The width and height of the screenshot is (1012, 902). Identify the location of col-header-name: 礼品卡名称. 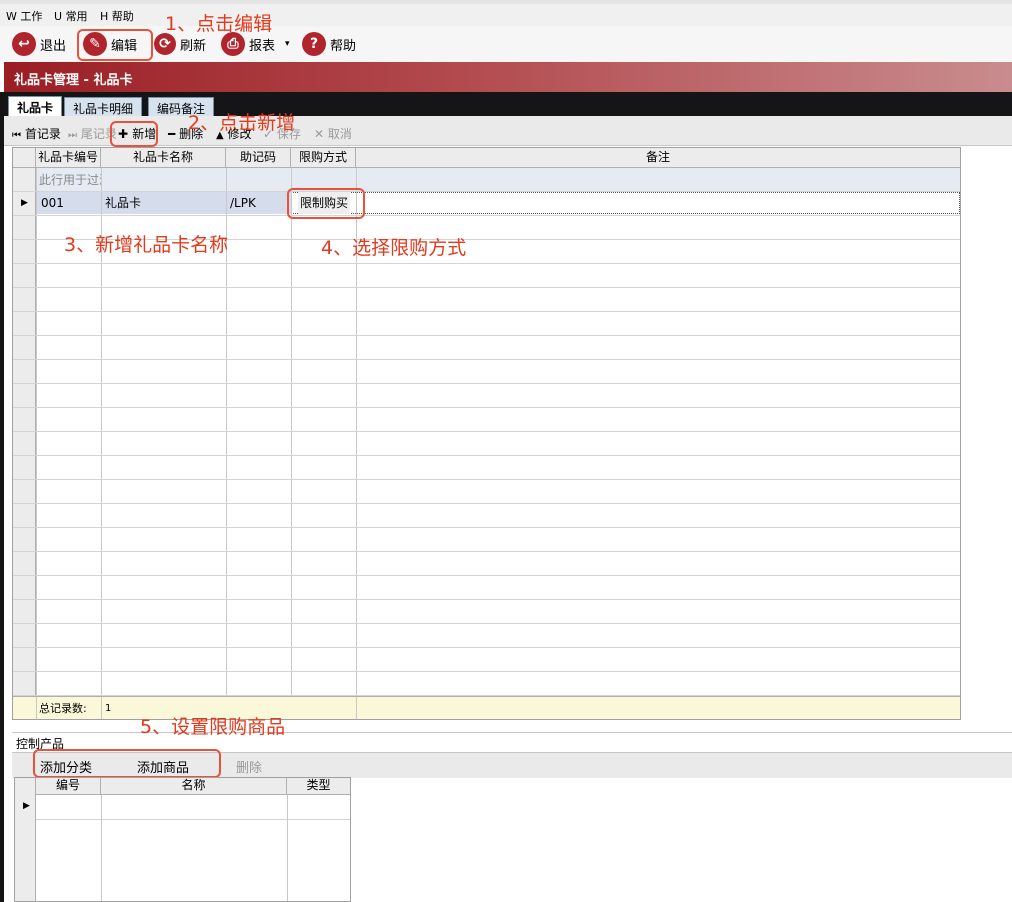
(163, 158).